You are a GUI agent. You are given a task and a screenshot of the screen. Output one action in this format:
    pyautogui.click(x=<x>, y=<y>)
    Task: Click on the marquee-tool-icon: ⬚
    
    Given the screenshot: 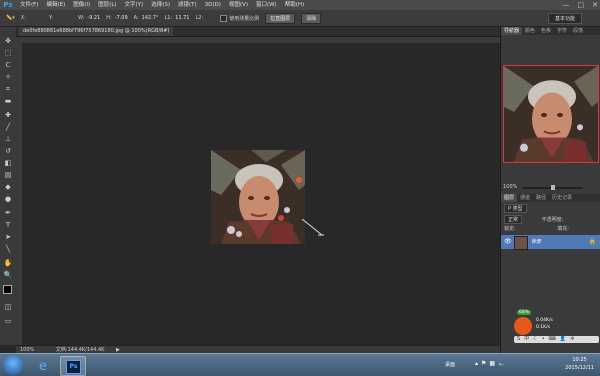 What is the action you would take?
    pyautogui.click(x=8, y=53)
    